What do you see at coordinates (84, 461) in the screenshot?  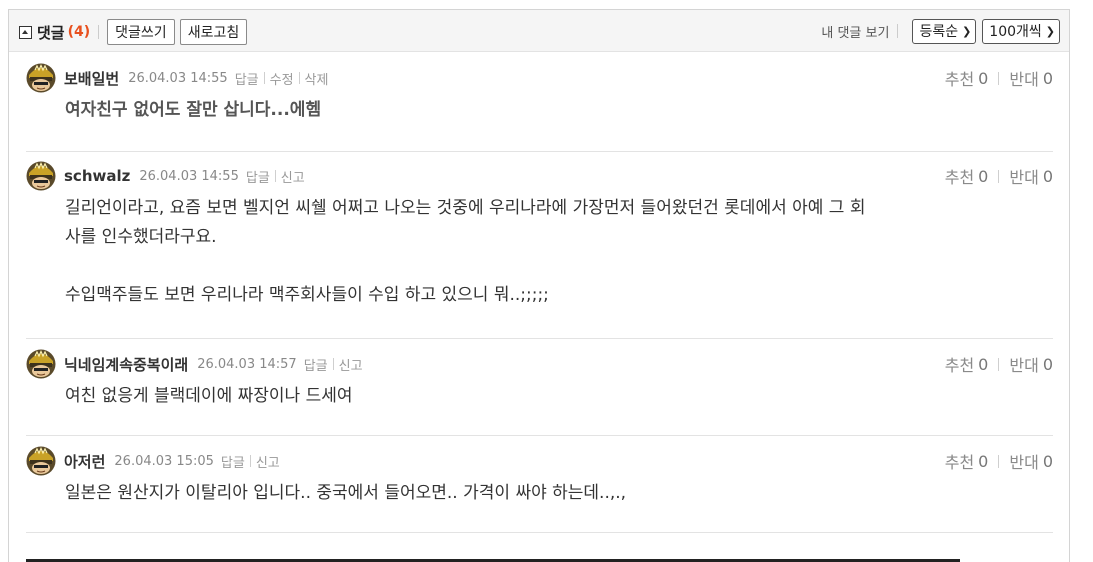 I see `comment-nickname: 아저런` at bounding box center [84, 461].